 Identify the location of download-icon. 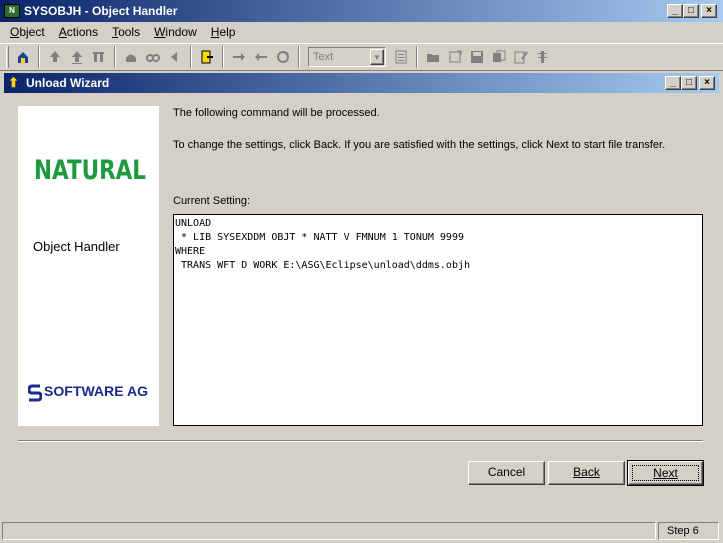
(77, 57).